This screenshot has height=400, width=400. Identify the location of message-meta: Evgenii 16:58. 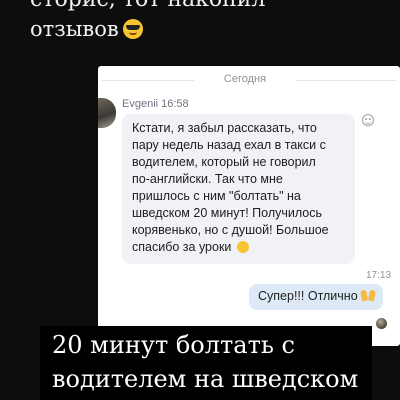
(155, 104).